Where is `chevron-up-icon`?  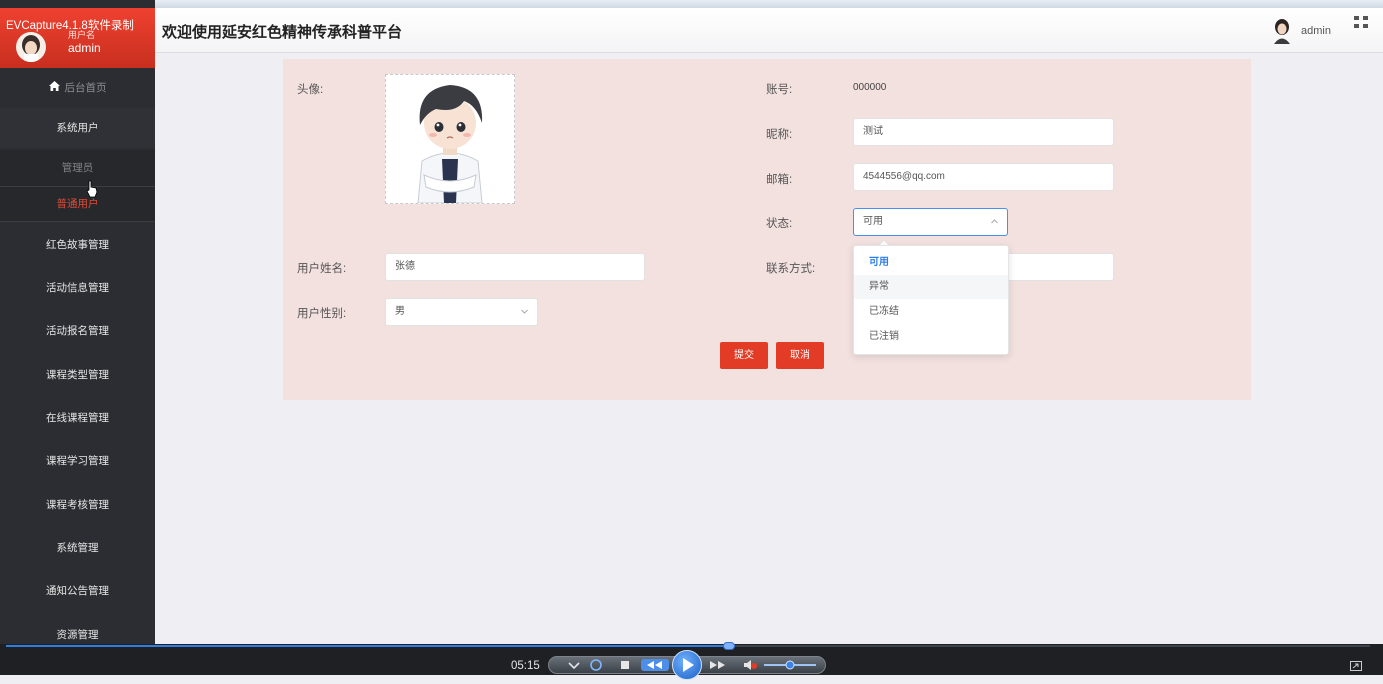
chevron-up-icon is located at coordinates (994, 221).